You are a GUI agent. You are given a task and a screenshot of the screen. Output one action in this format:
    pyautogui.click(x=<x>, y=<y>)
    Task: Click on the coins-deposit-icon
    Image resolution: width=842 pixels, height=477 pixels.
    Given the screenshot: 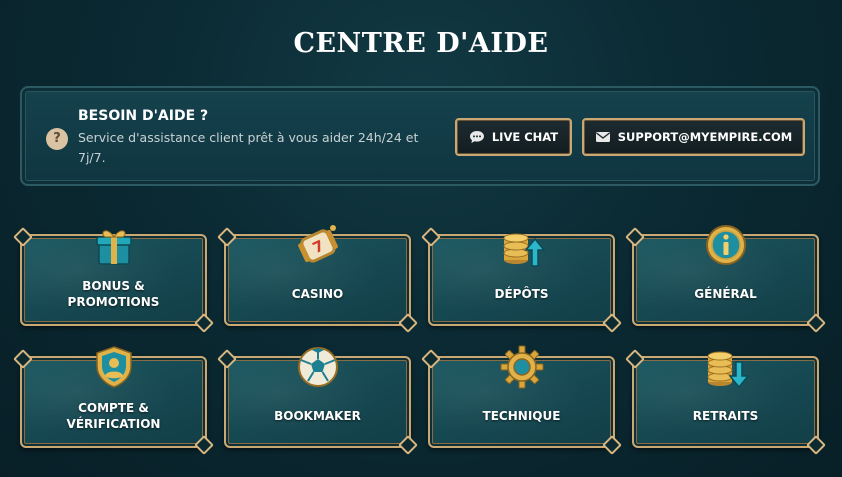 What is the action you would take?
    pyautogui.click(x=522, y=245)
    